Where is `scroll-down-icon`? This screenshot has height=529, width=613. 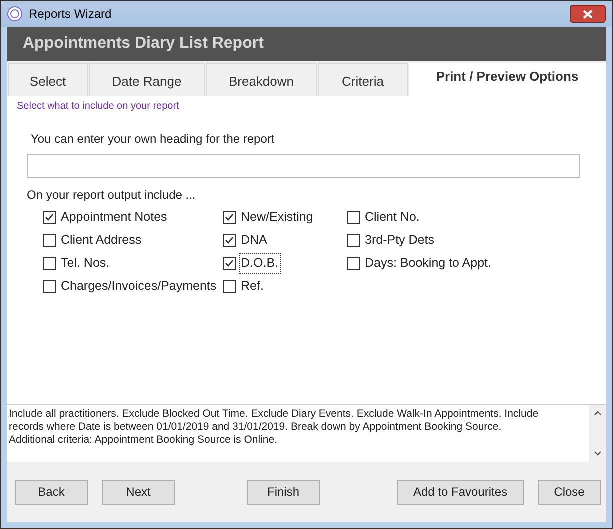
scroll-down-icon is located at coordinates (598, 453).